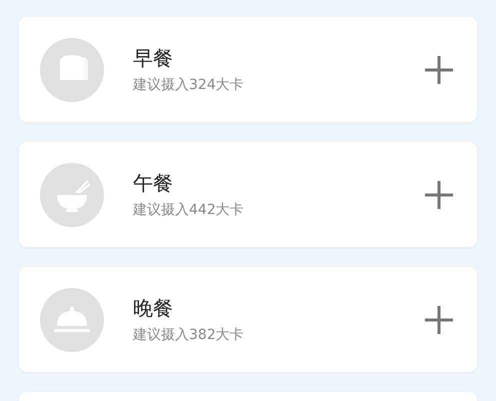  Describe the element at coordinates (189, 335) in the screenshot. I see `calorie-hint: 建议摄入382大卡` at that location.